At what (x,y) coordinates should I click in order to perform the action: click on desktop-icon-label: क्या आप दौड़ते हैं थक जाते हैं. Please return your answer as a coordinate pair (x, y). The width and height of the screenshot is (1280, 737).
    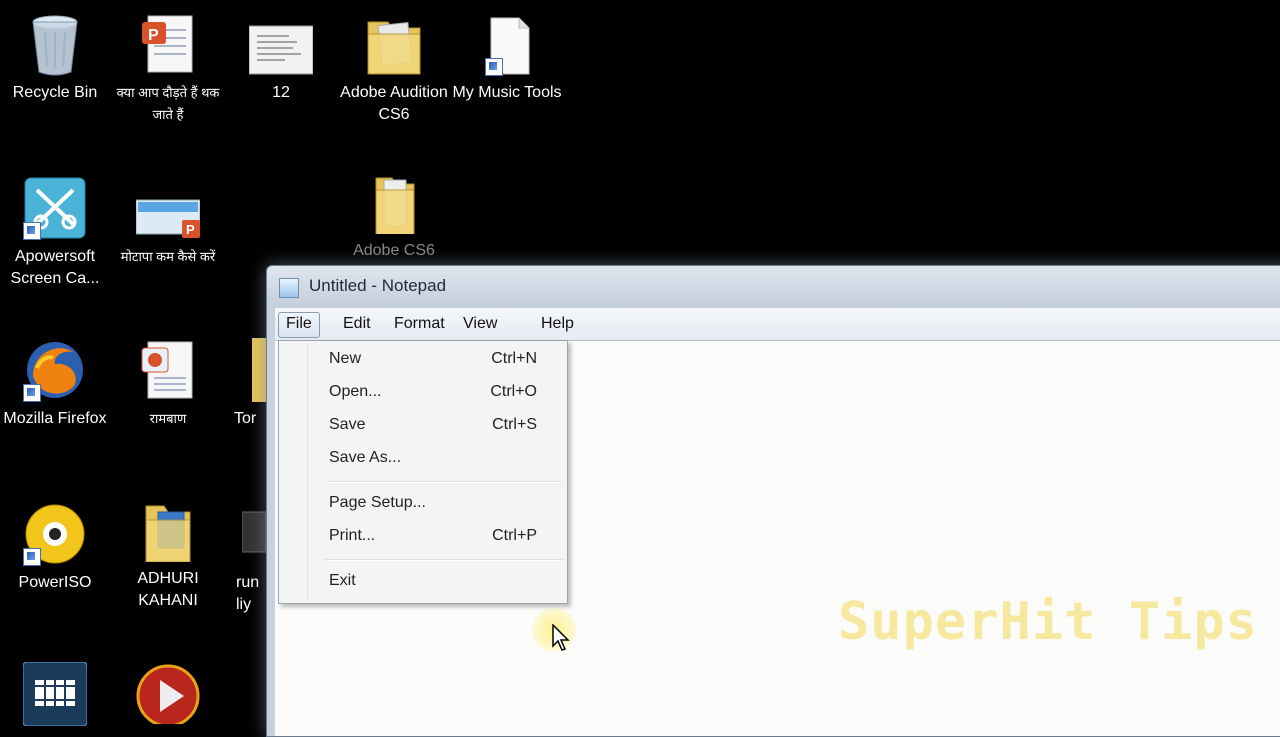
    Looking at the image, I should click on (168, 103).